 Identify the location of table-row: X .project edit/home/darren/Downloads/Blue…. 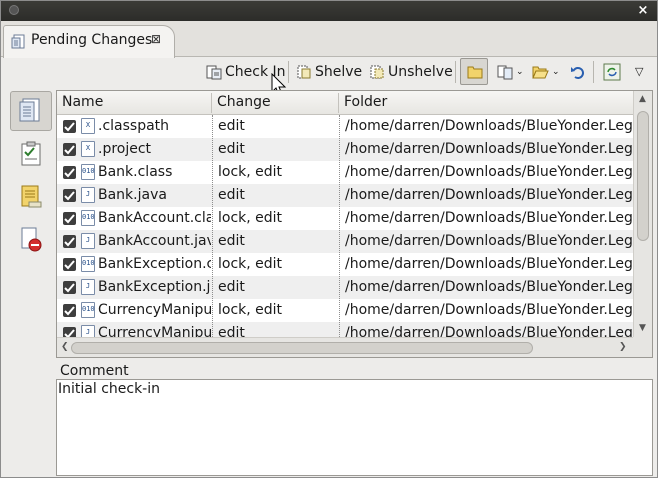
(345, 149).